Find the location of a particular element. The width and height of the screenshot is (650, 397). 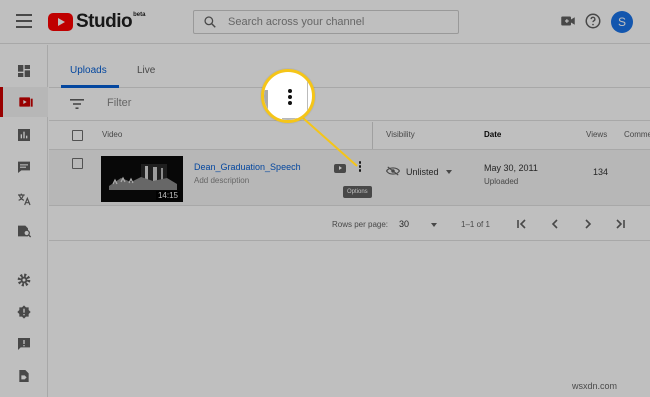

search-box is located at coordinates (326, 22).